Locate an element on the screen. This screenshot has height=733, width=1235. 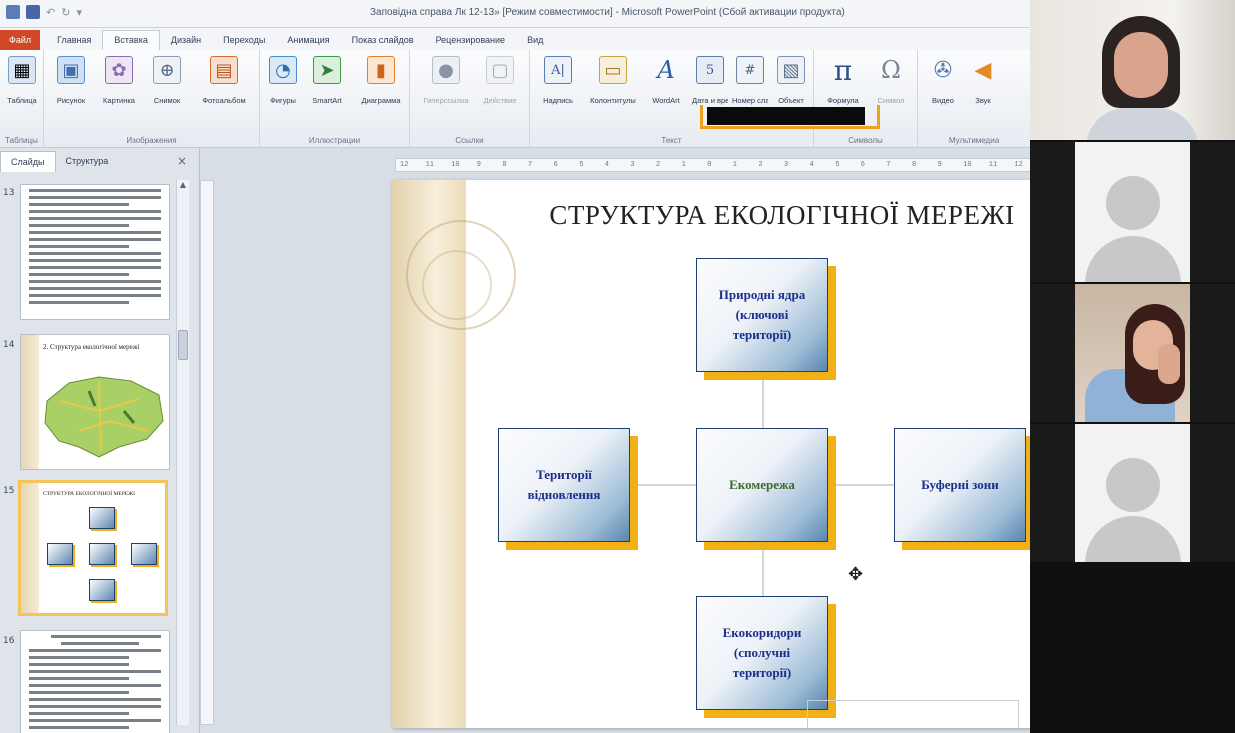
video-tile-presenter is located at coordinates (1132, 70).